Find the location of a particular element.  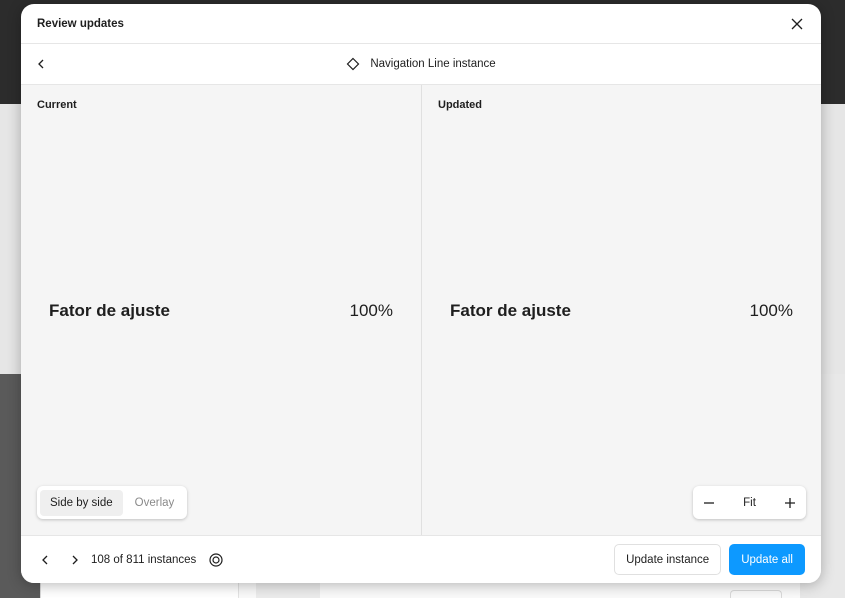

minus-icon is located at coordinates (709, 502).